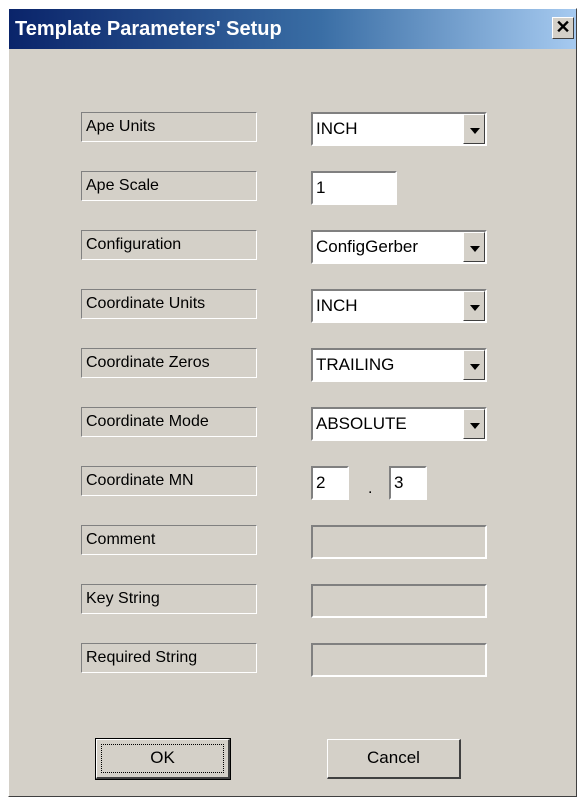  What do you see at coordinates (292, 188) in the screenshot?
I see `row-ape-scale: Ape Scale 1` at bounding box center [292, 188].